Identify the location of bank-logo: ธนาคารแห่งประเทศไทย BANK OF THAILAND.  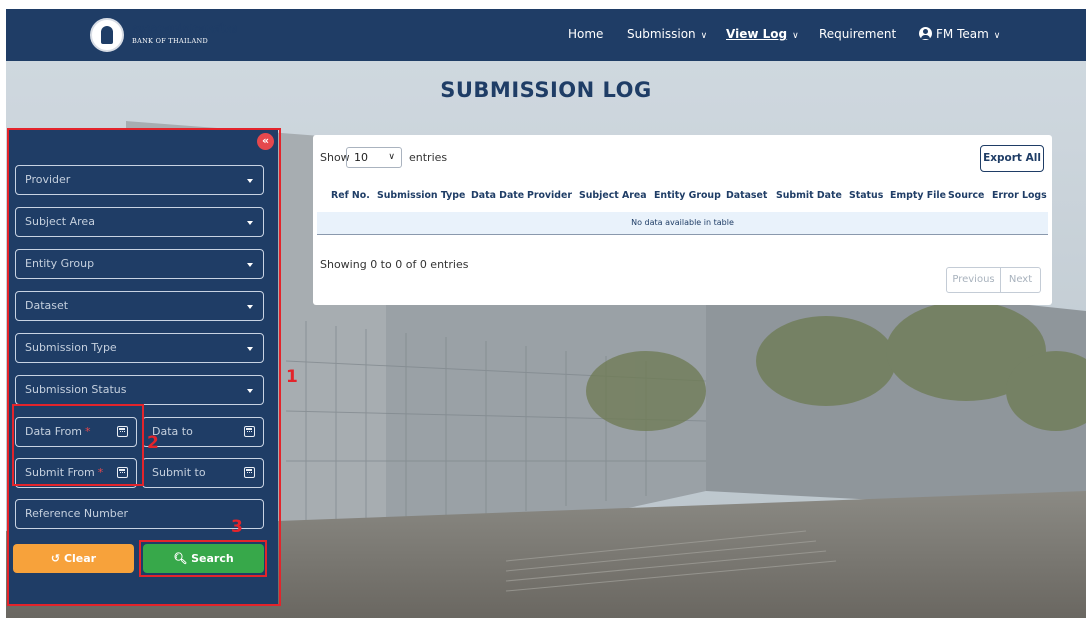
(175, 35).